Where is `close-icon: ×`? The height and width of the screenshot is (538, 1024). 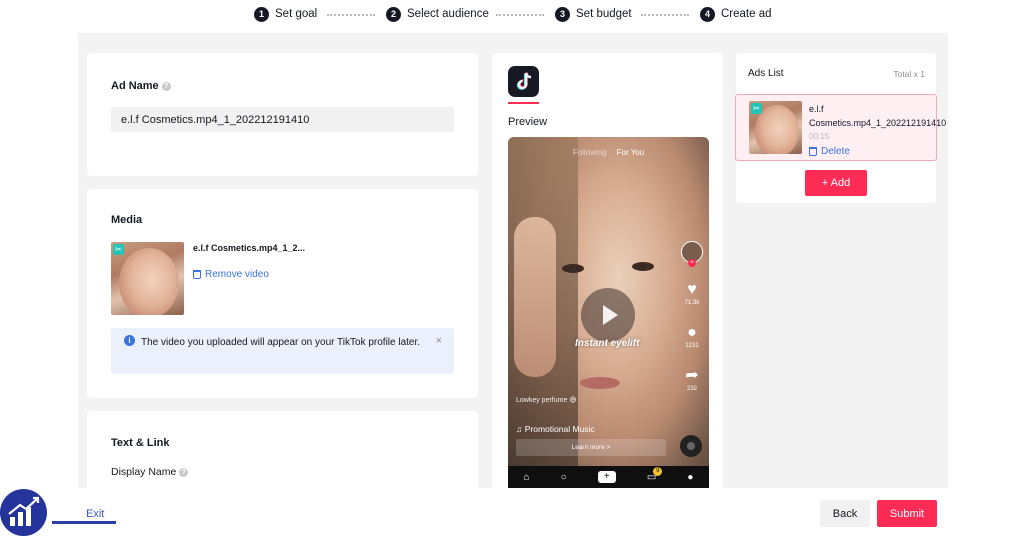
close-icon: × is located at coordinates (439, 341).